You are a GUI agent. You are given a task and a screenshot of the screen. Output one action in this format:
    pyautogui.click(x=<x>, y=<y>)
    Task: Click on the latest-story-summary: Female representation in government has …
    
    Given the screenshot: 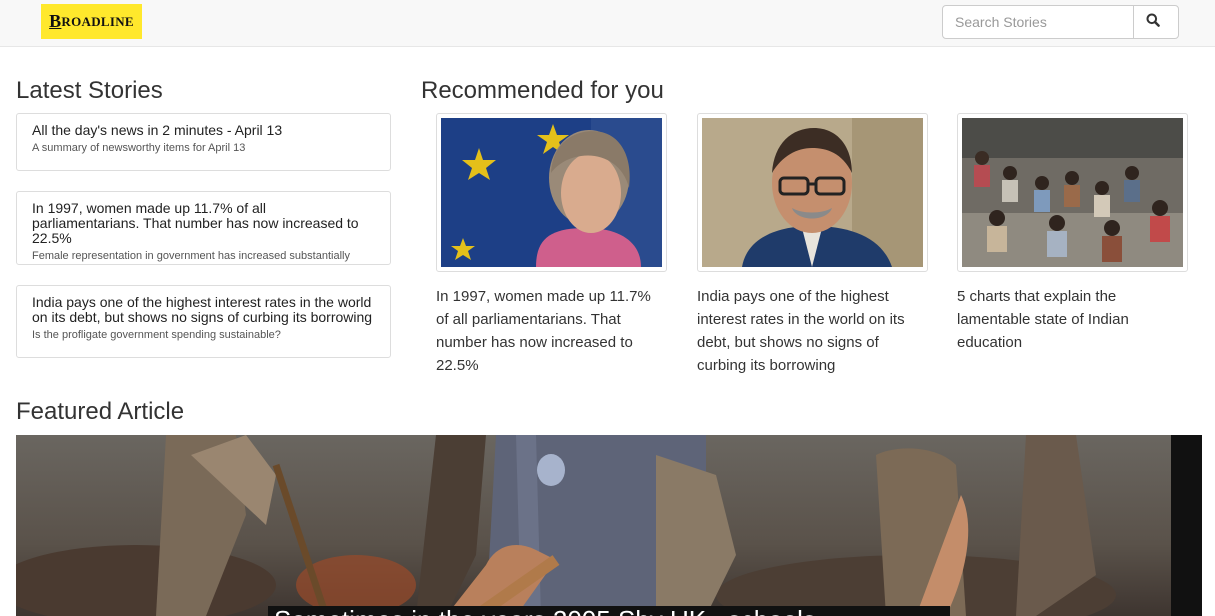 What is the action you would take?
    pyautogui.click(x=191, y=256)
    